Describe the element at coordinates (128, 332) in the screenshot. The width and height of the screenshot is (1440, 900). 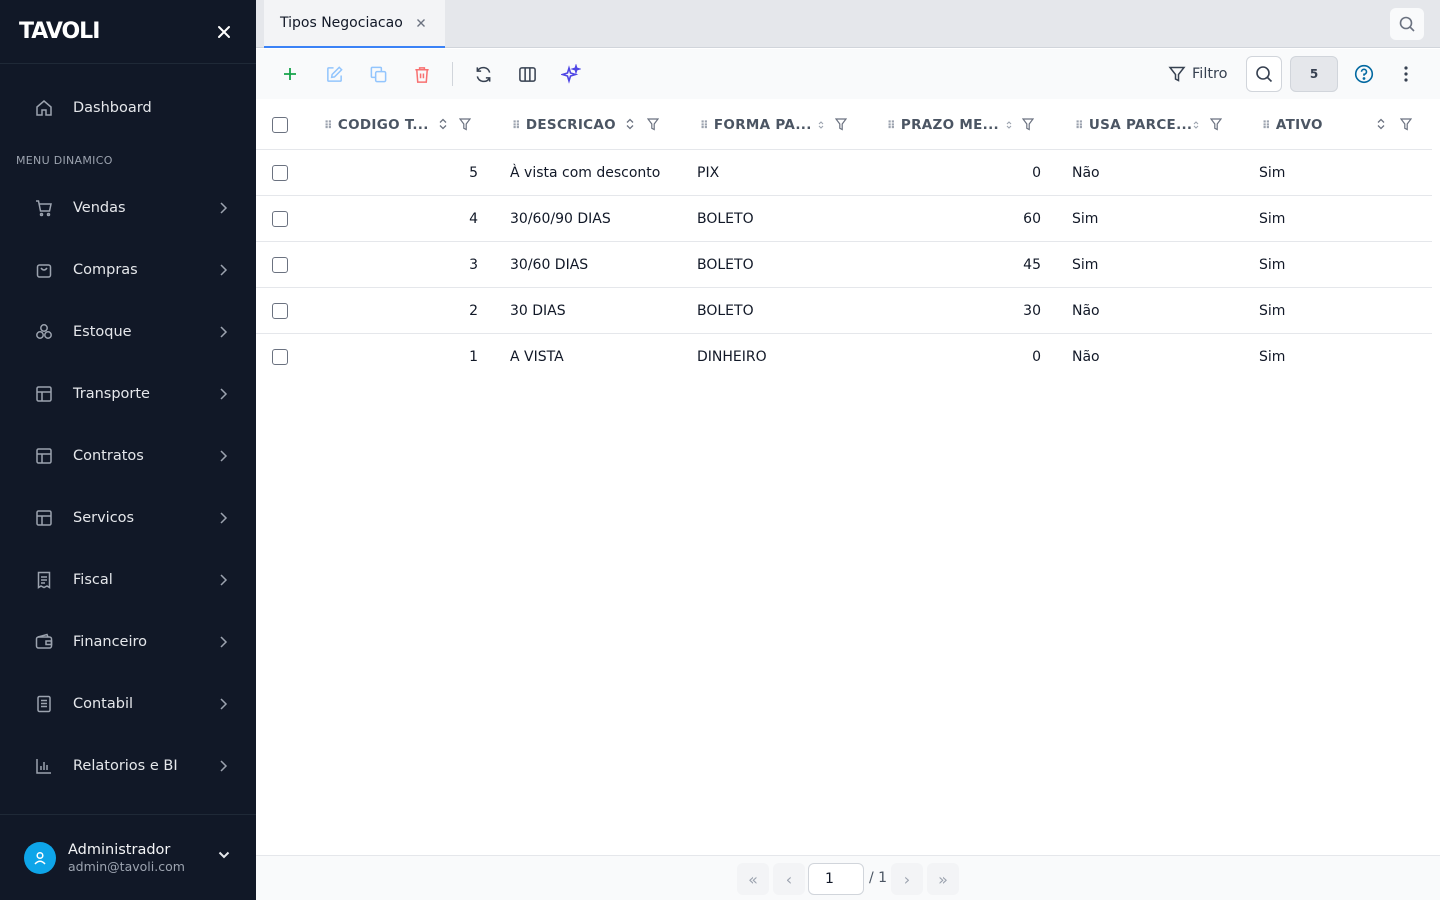
I see `sidebar-item-estoque: Estoque` at that location.